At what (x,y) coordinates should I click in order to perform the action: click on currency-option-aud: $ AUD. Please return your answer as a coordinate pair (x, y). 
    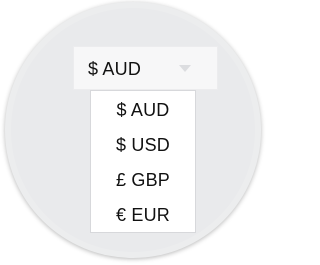
    Looking at the image, I should click on (143, 110).